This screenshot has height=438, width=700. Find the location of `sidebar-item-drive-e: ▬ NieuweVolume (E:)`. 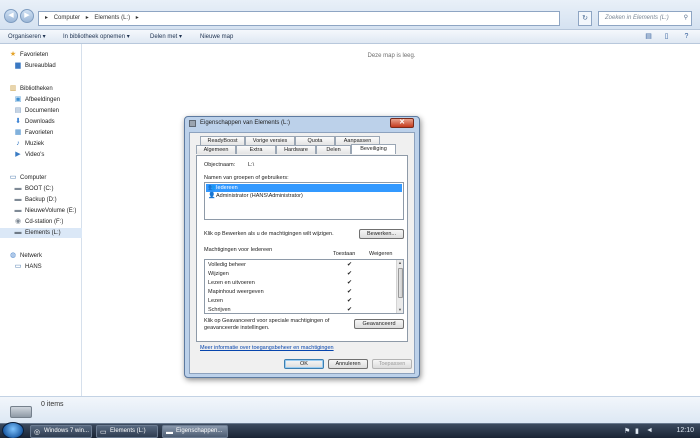

sidebar-item-drive-e: ▬ NieuweVolume (E:) is located at coordinates (41, 211).